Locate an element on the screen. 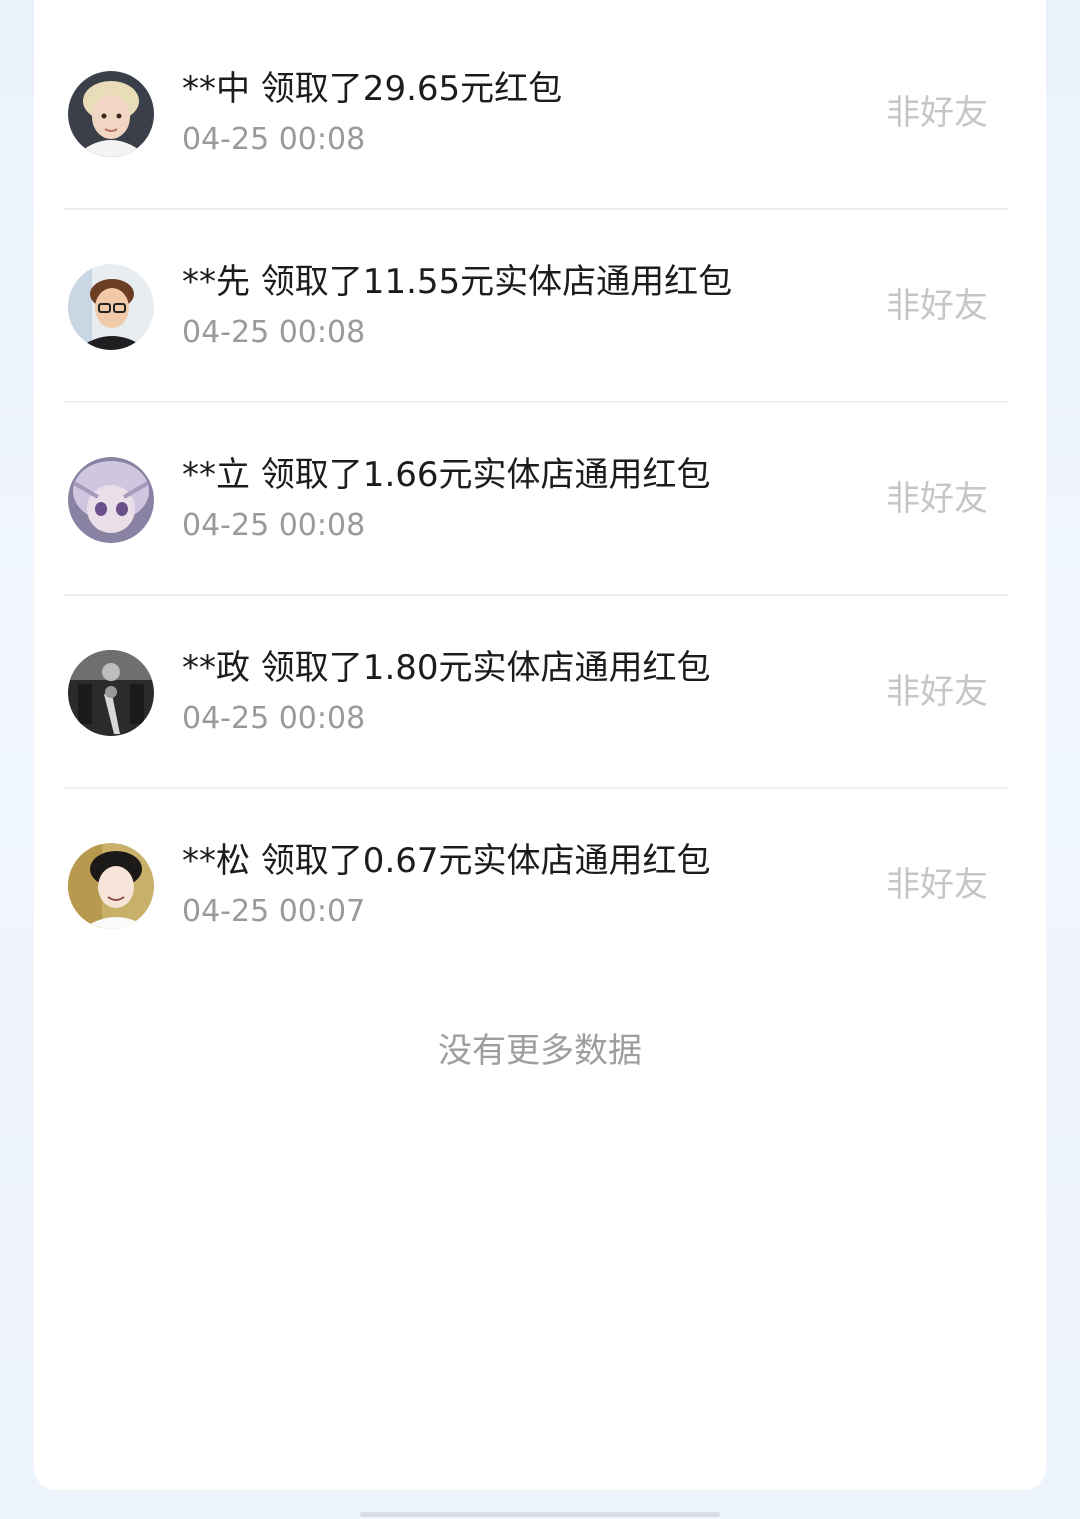  claim-title: **立 领取了1.66元实体店通用红包 is located at coordinates (446, 475).